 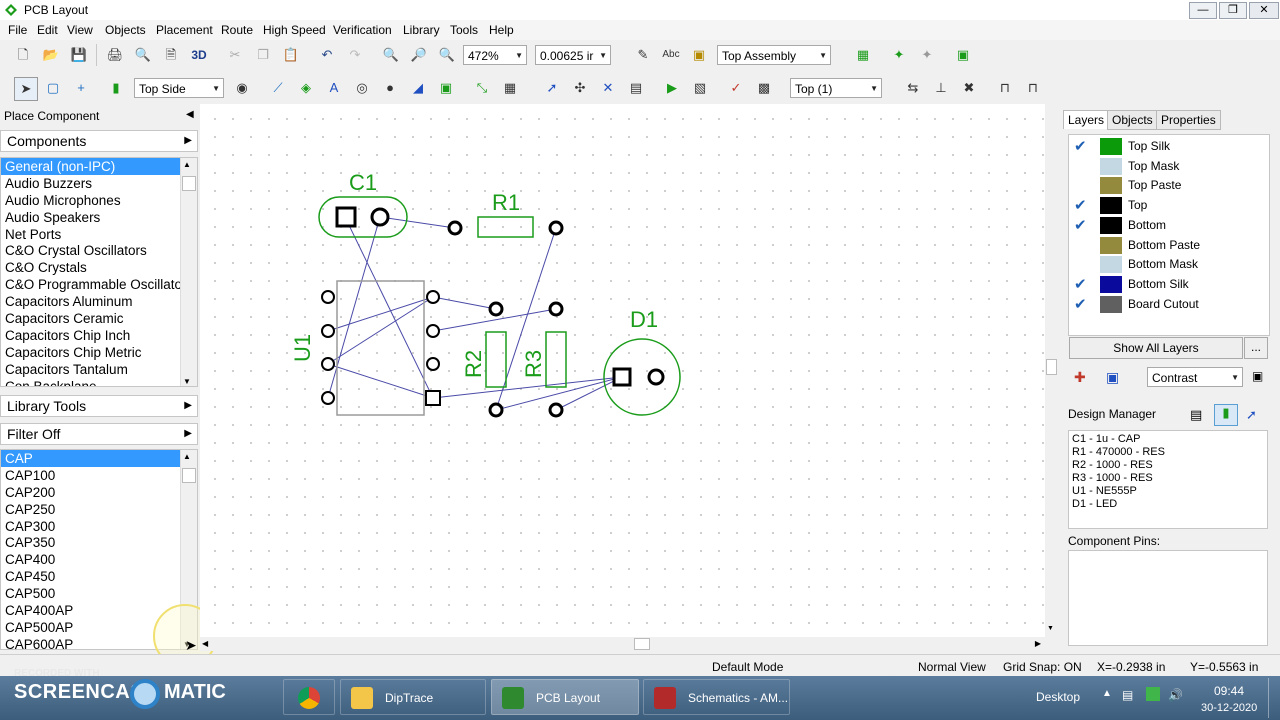 I want to click on design-manager-item: D1 - LED, so click(x=1168, y=504).